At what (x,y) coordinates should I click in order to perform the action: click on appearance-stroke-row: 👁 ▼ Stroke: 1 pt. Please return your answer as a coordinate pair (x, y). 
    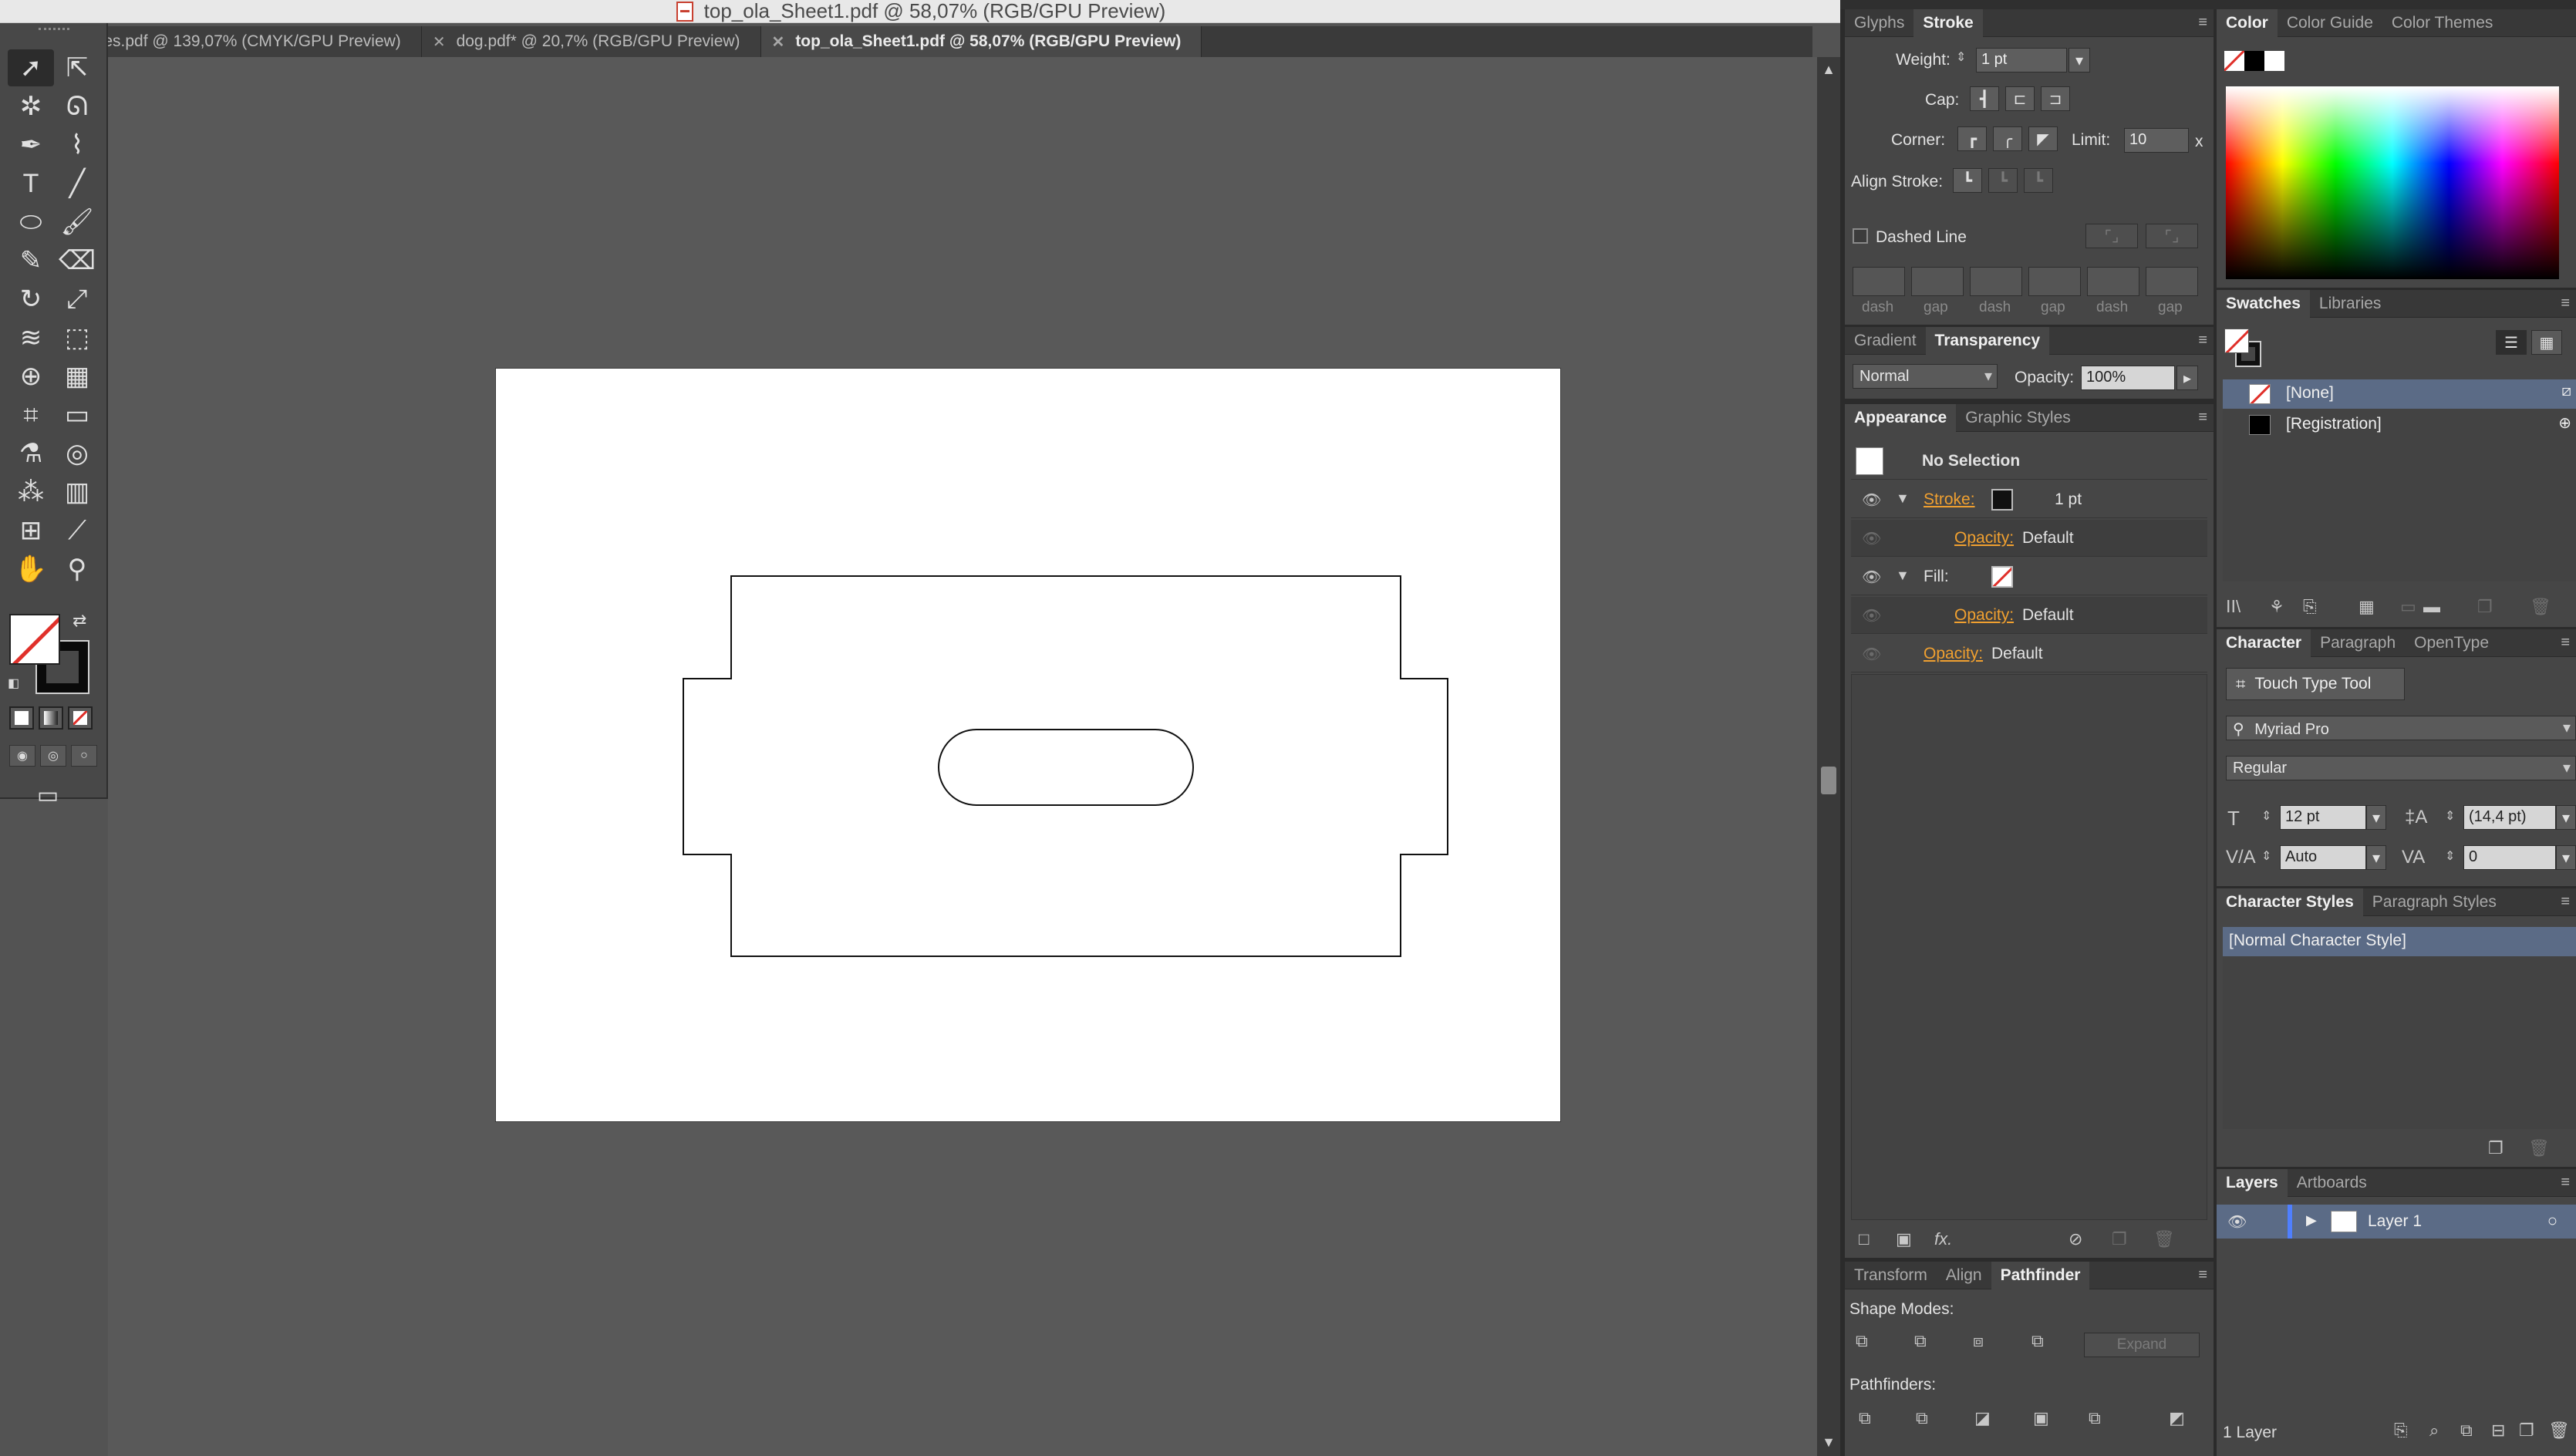
    Looking at the image, I should click on (2029, 500).